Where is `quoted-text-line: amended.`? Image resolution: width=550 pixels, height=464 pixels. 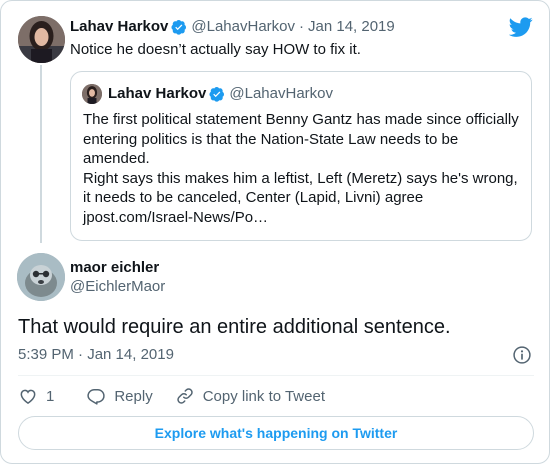
quoted-text-line: amended. is located at coordinates (116, 158).